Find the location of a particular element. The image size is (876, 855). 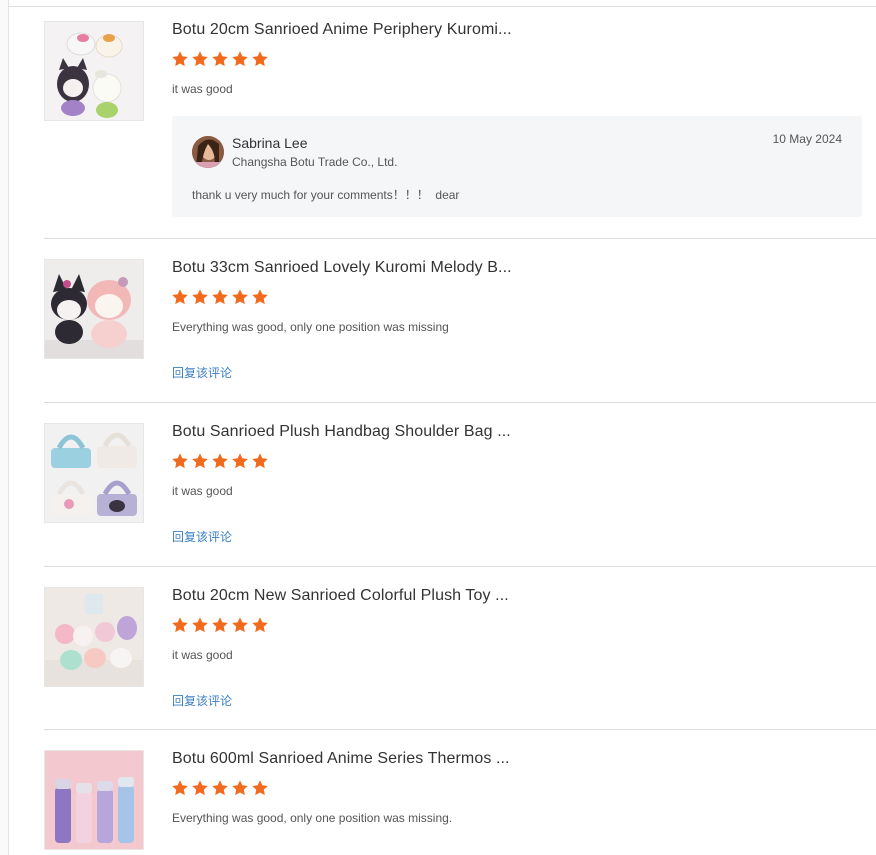

kuromi-plush-photo is located at coordinates (94, 71).